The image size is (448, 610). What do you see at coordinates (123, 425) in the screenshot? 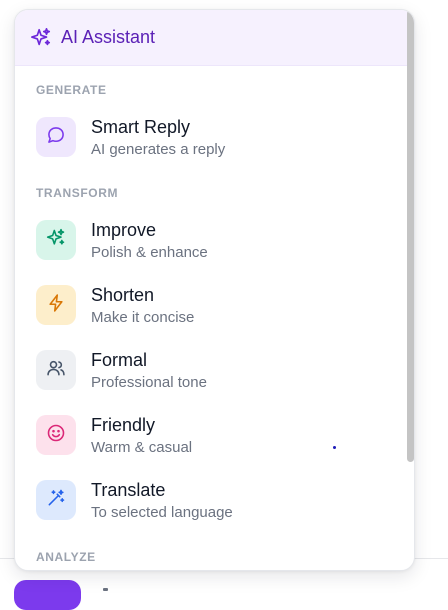
I see `item-title: Friendly` at bounding box center [123, 425].